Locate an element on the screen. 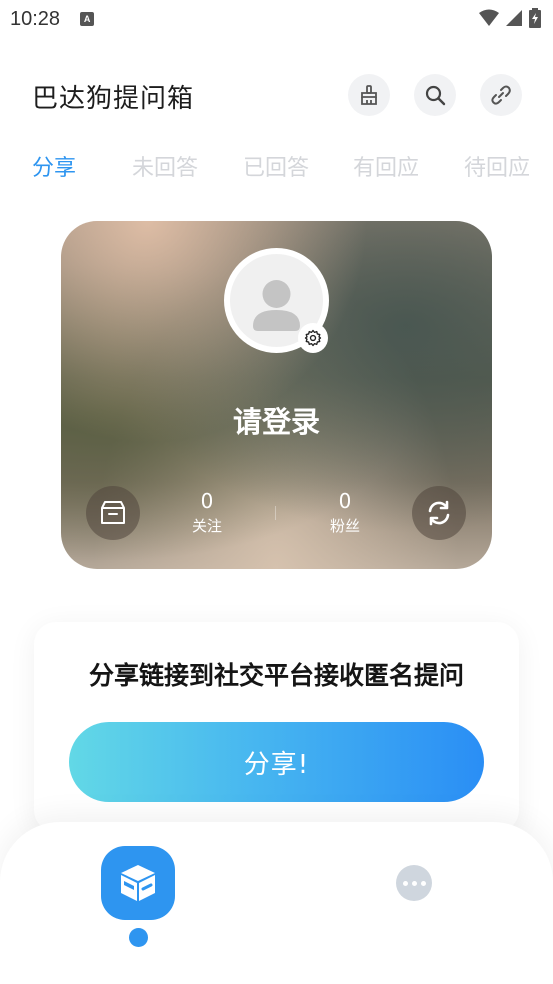  tab-unanswered: 未回答 is located at coordinates (165, 166).